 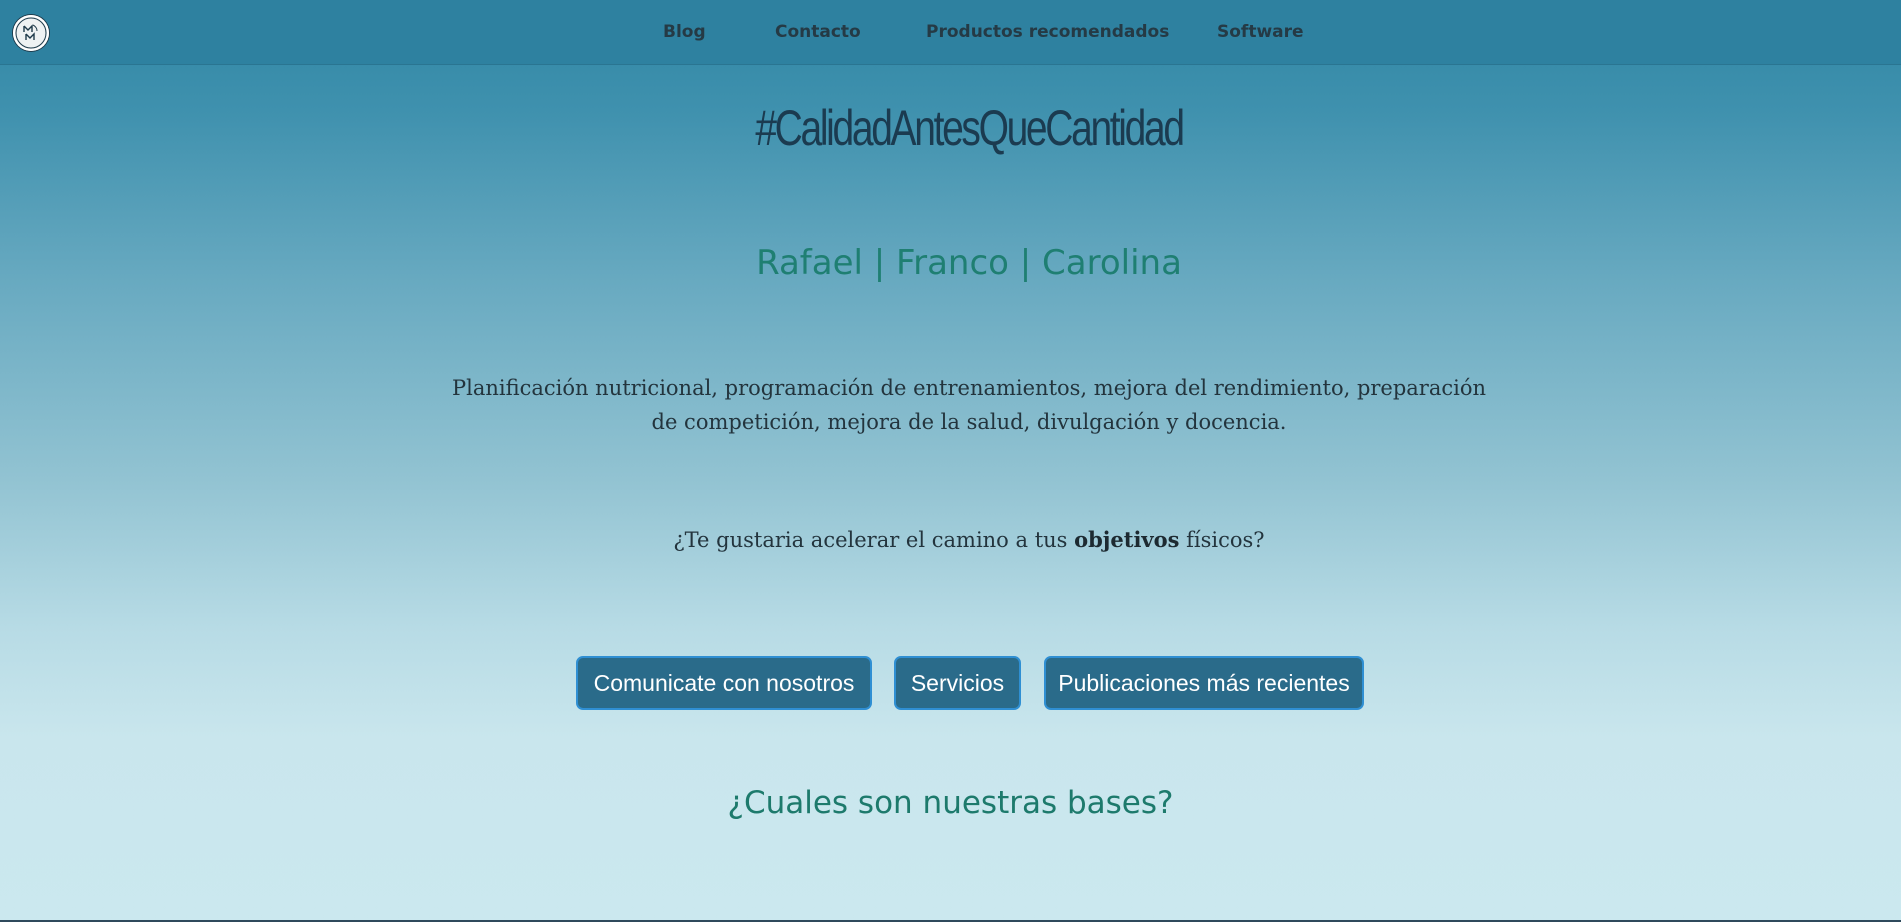 What do you see at coordinates (874, 540) in the screenshot?
I see `question-prefix: ¿Te gustaria acelerar el camino a tus` at bounding box center [874, 540].